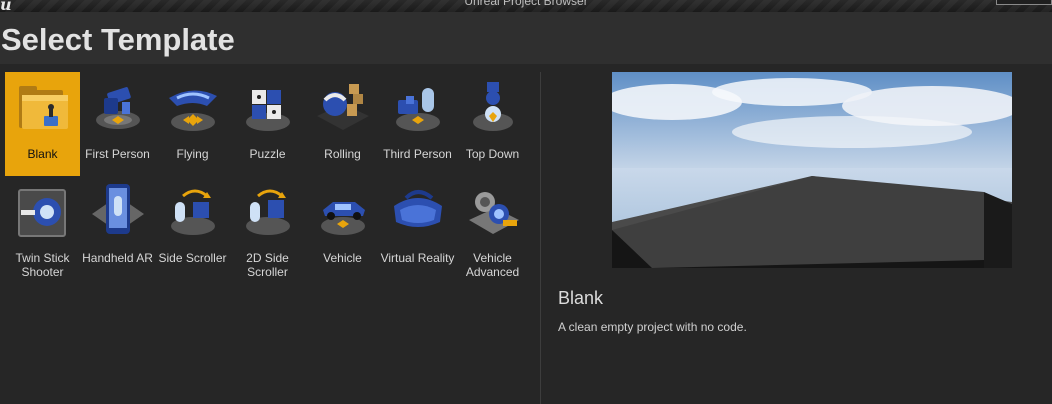 The width and height of the screenshot is (1052, 404). What do you see at coordinates (192, 154) in the screenshot?
I see `template-label: Flying` at bounding box center [192, 154].